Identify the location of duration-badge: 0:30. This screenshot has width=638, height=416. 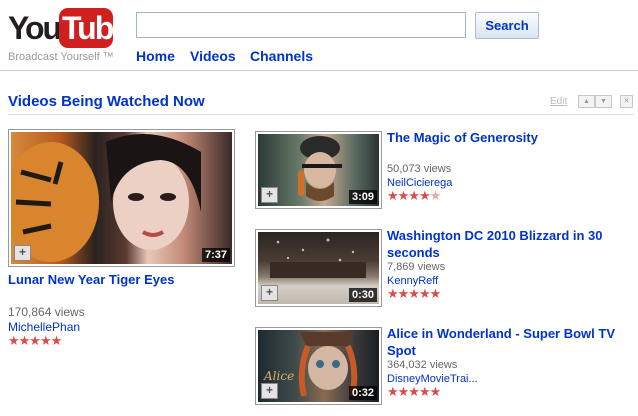
(362, 295).